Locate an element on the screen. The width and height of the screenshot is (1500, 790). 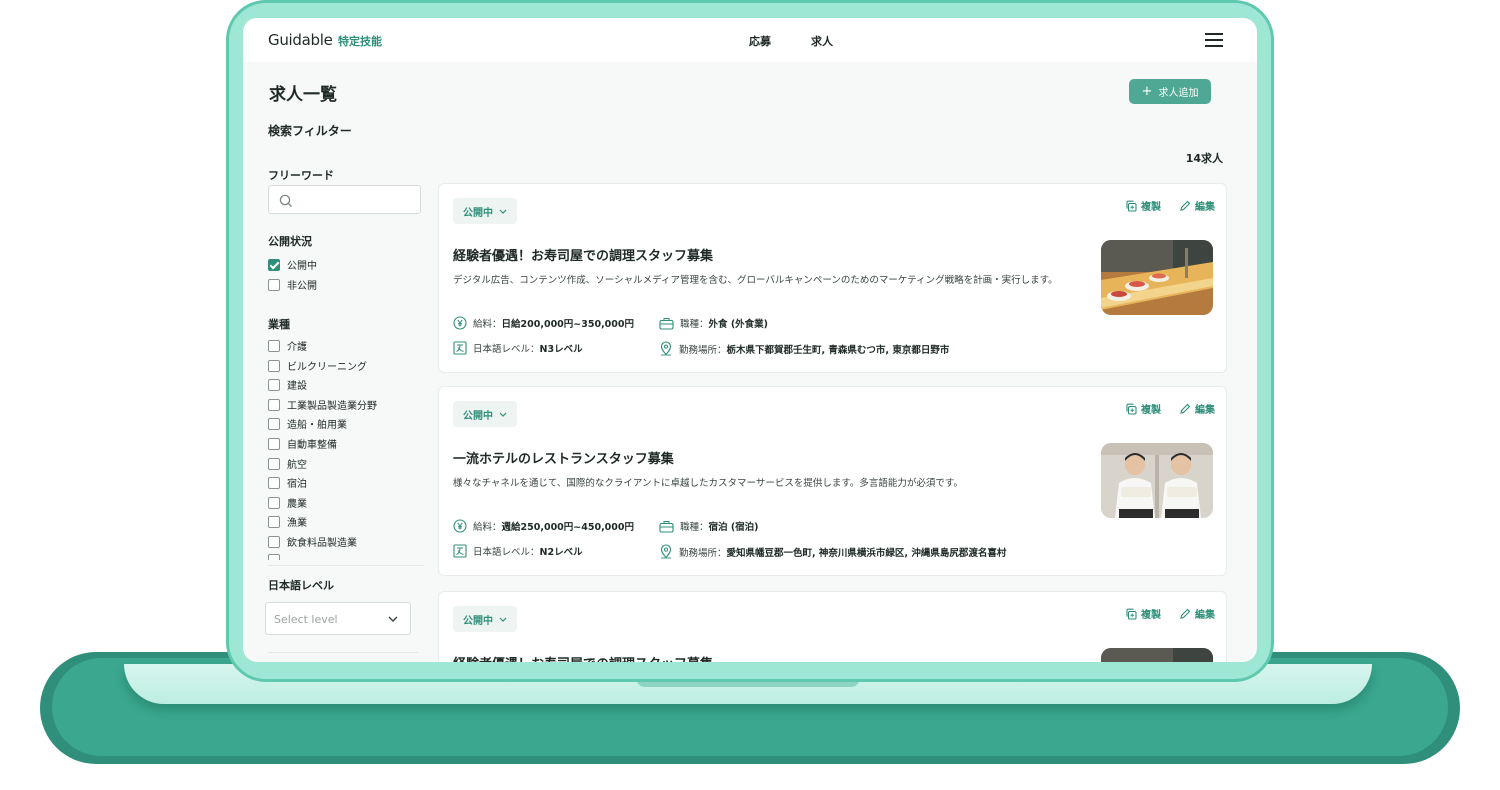
hamburger-icon is located at coordinates (1214, 40).